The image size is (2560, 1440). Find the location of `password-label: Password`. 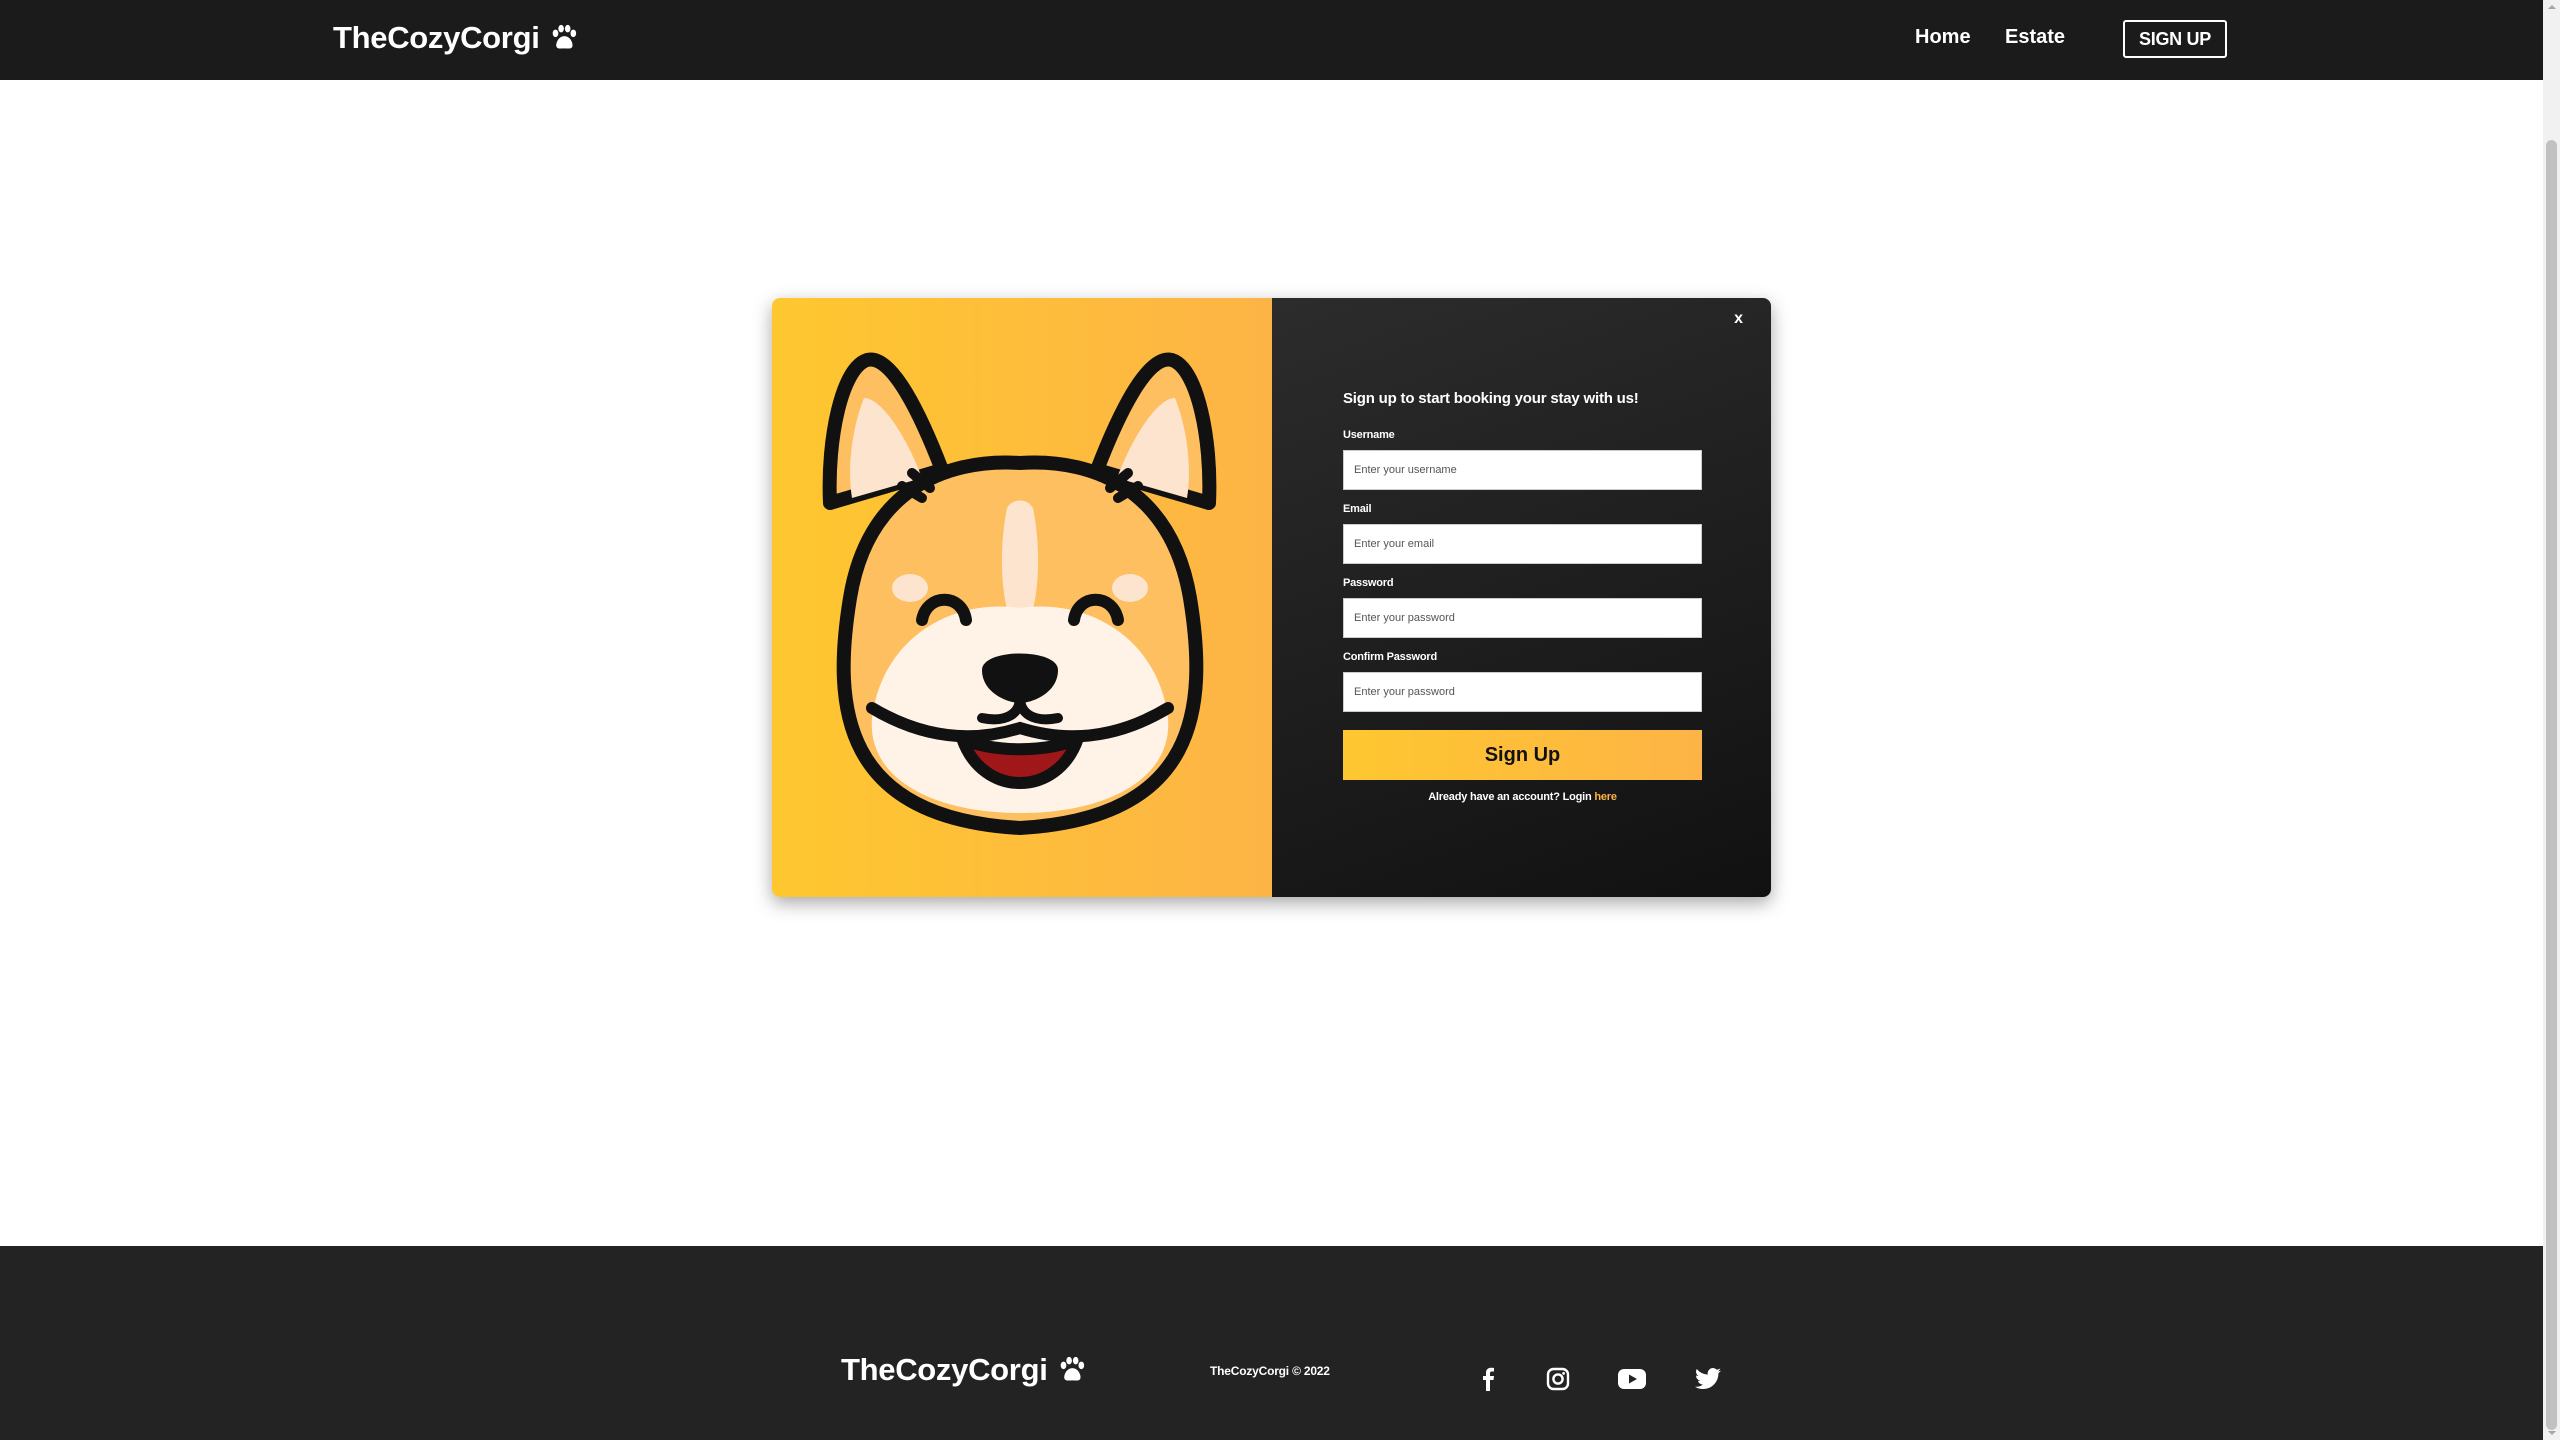

password-label: Password is located at coordinates (1368, 583).